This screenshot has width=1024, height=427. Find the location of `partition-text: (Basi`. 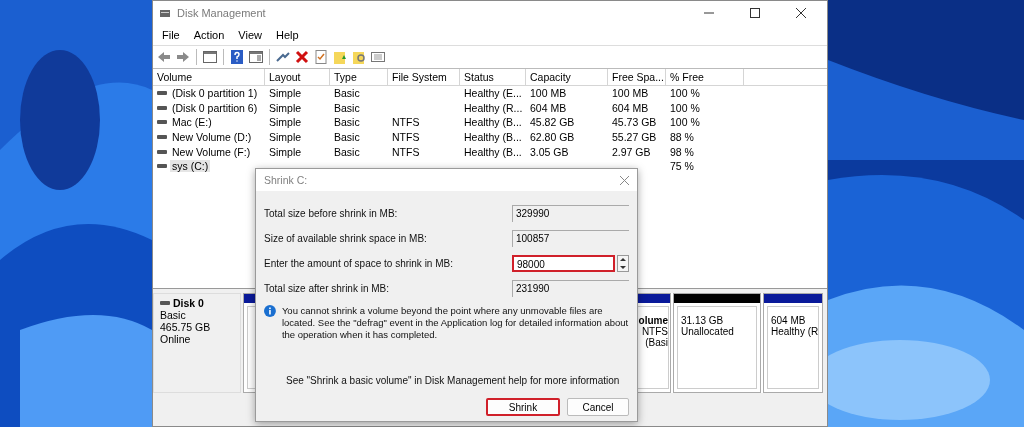

partition-text: (Basi is located at coordinates (656, 342).